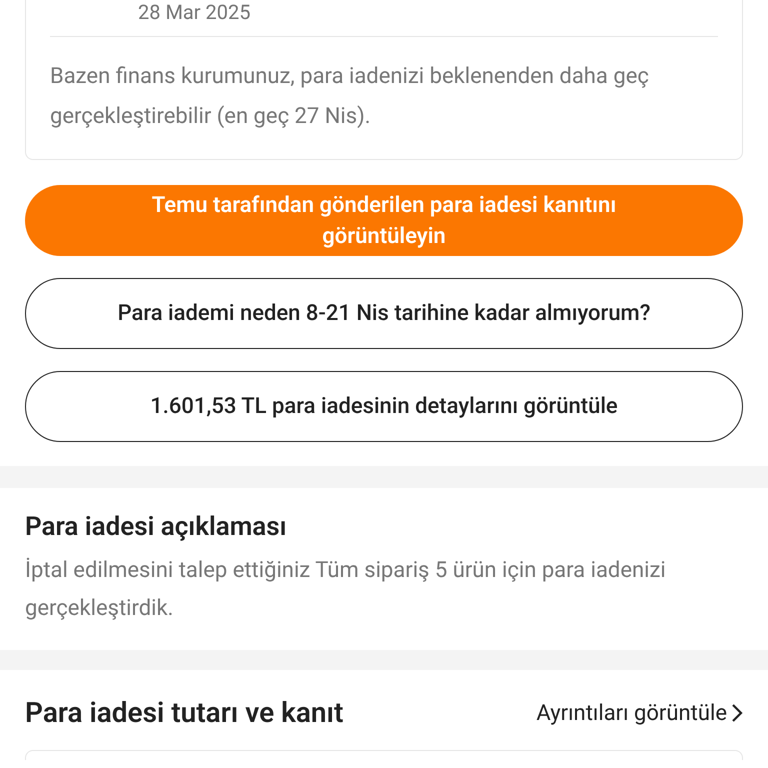 This screenshot has width=768, height=768. What do you see at coordinates (346, 589) in the screenshot?
I see `explanation-text: İptal edilmesini talep ettiğiniz Tüm sipariş 5 ürün için para iadenizi gerçekleştirdik.` at bounding box center [346, 589].